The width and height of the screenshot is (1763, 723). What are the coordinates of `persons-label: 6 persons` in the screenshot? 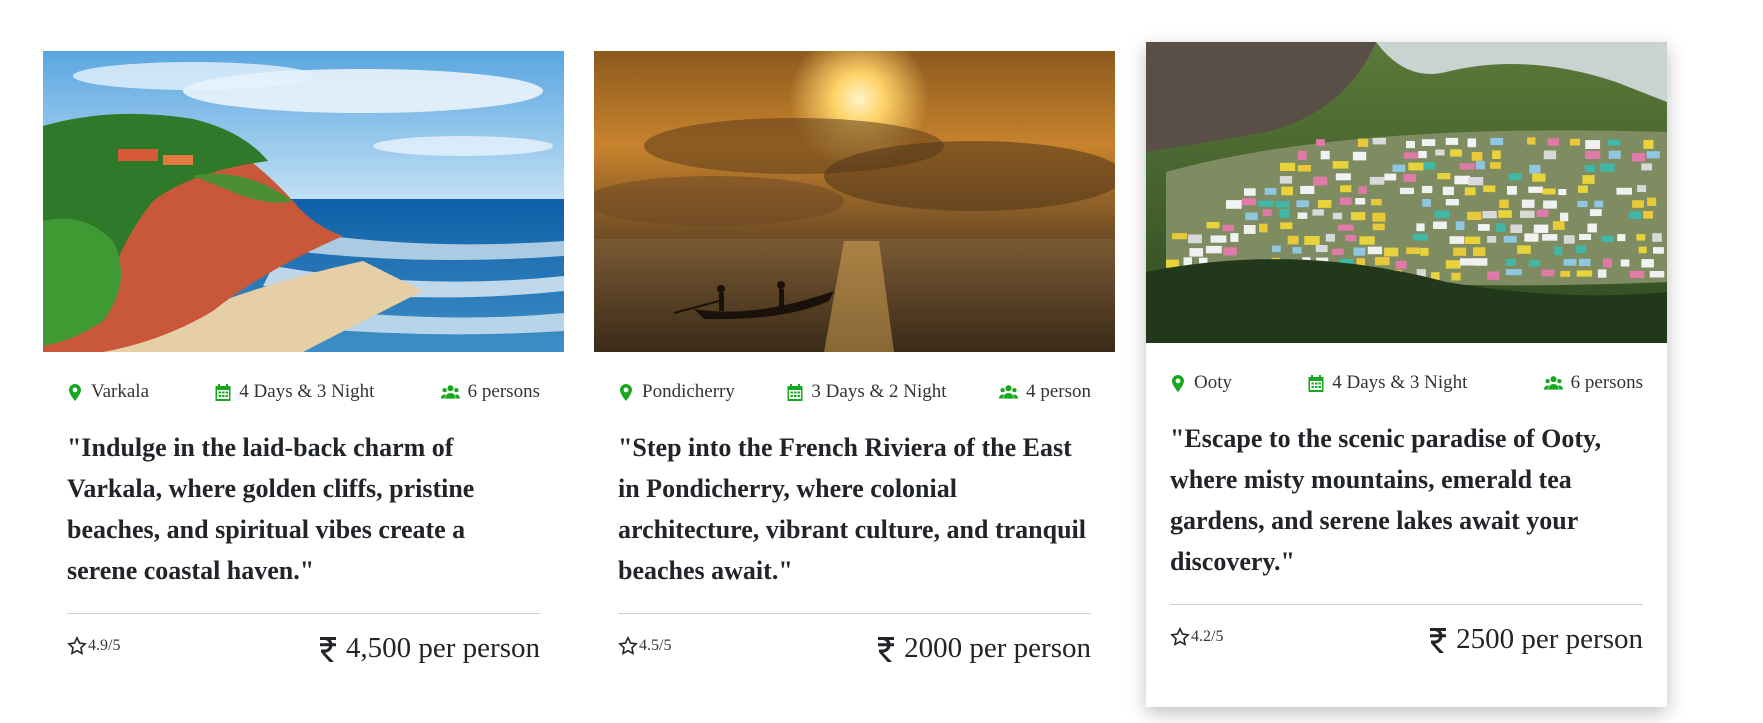 It's located at (1606, 382).